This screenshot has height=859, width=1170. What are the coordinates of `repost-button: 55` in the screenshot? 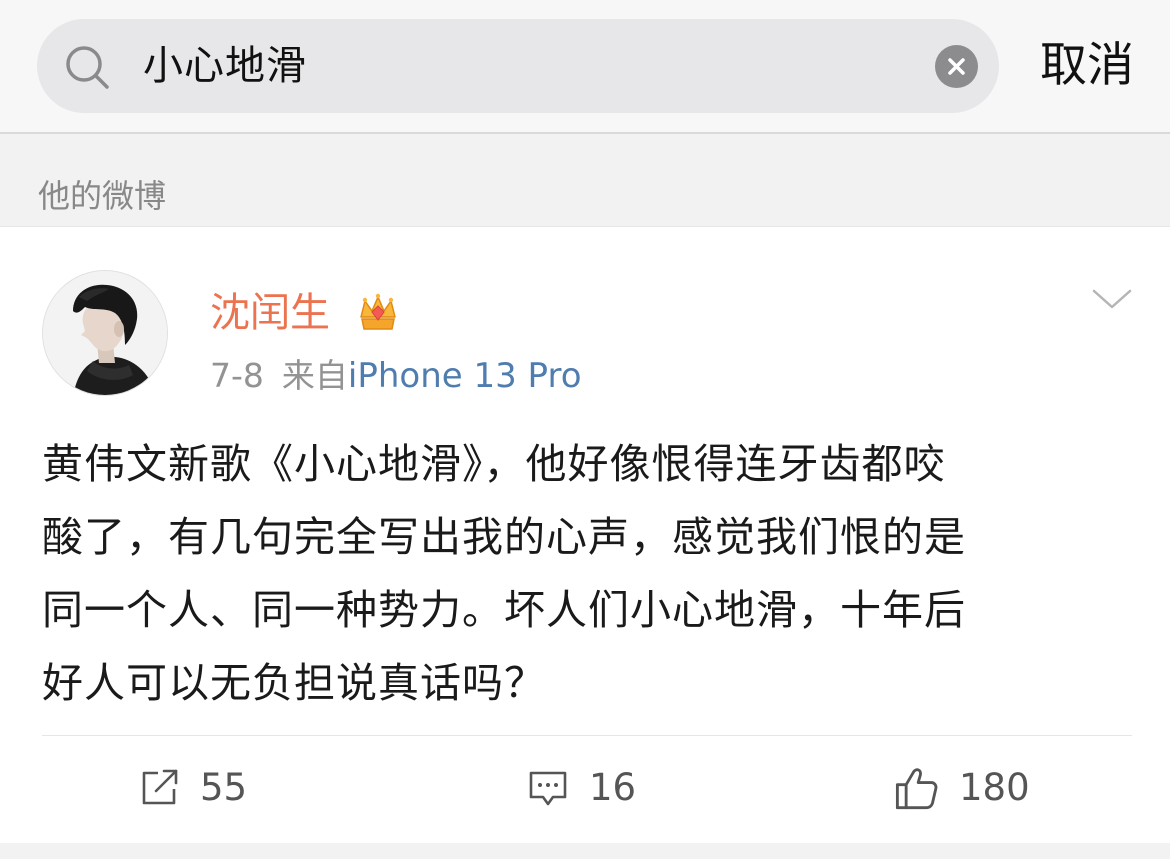 It's located at (192, 788).